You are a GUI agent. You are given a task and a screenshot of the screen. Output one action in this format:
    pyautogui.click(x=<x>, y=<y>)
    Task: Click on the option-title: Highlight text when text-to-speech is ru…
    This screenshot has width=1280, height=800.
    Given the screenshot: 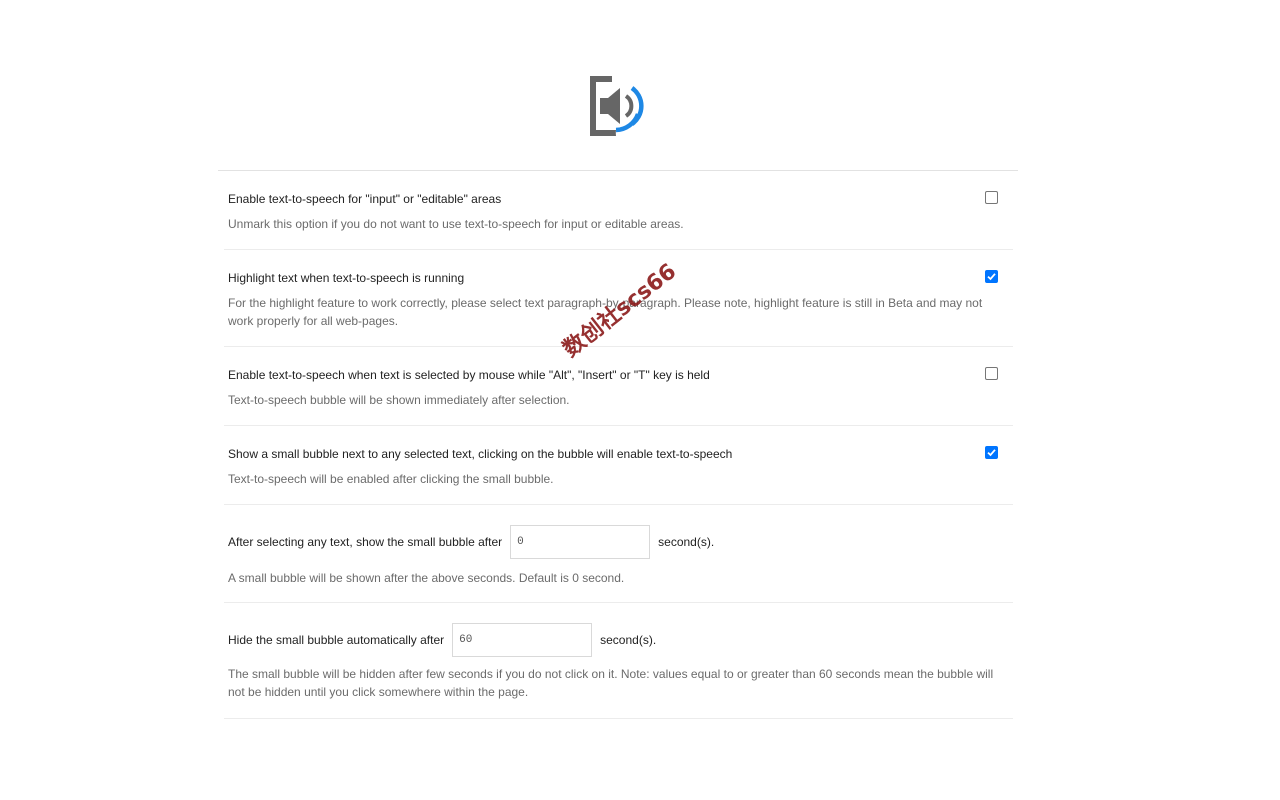 What is the action you would take?
    pyautogui.click(x=346, y=278)
    